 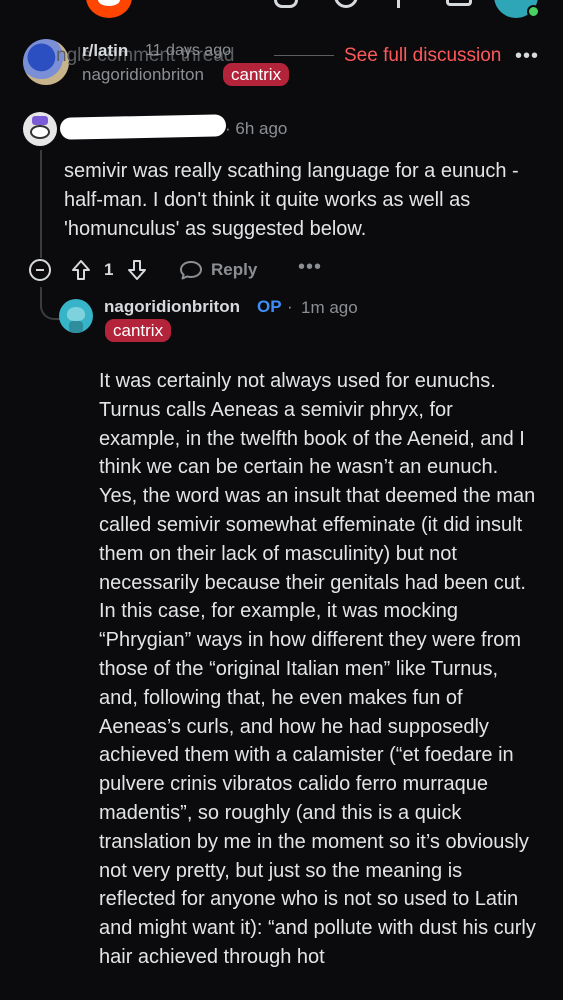 I want to click on reply-author: nagoridionbriton, so click(x=172, y=307).